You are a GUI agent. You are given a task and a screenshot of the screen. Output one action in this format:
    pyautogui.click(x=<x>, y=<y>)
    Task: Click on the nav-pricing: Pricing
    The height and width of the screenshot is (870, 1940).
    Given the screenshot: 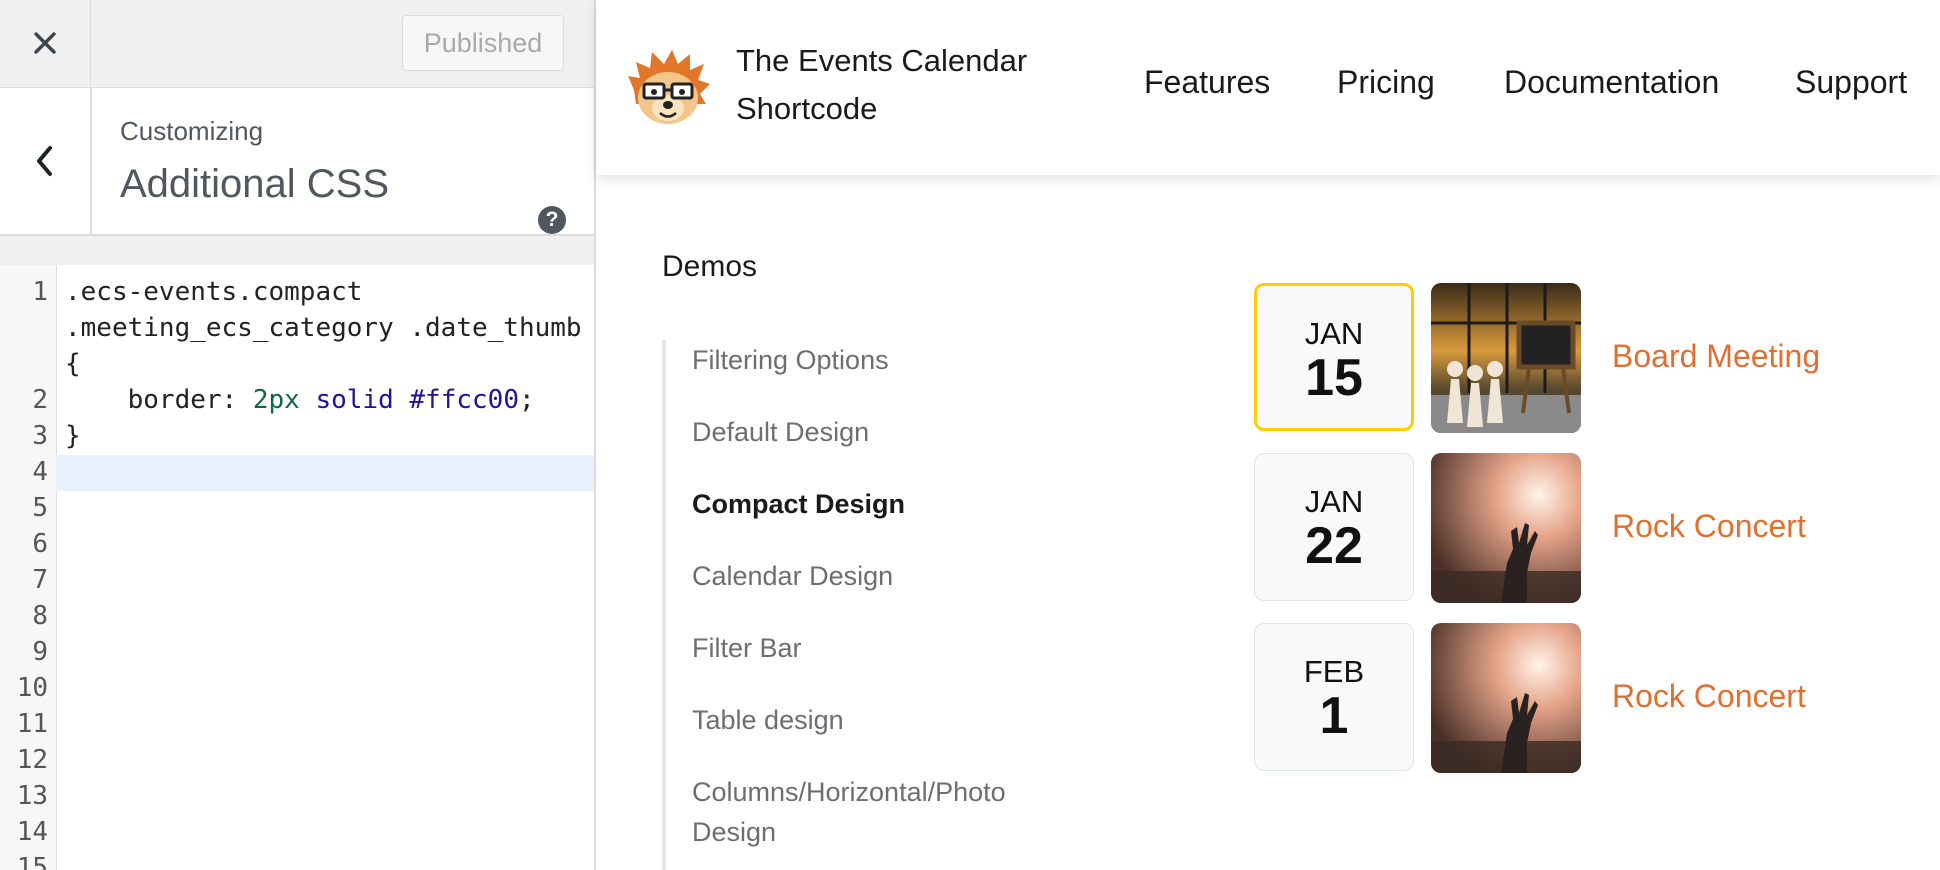 What is the action you would take?
    pyautogui.click(x=1386, y=82)
    